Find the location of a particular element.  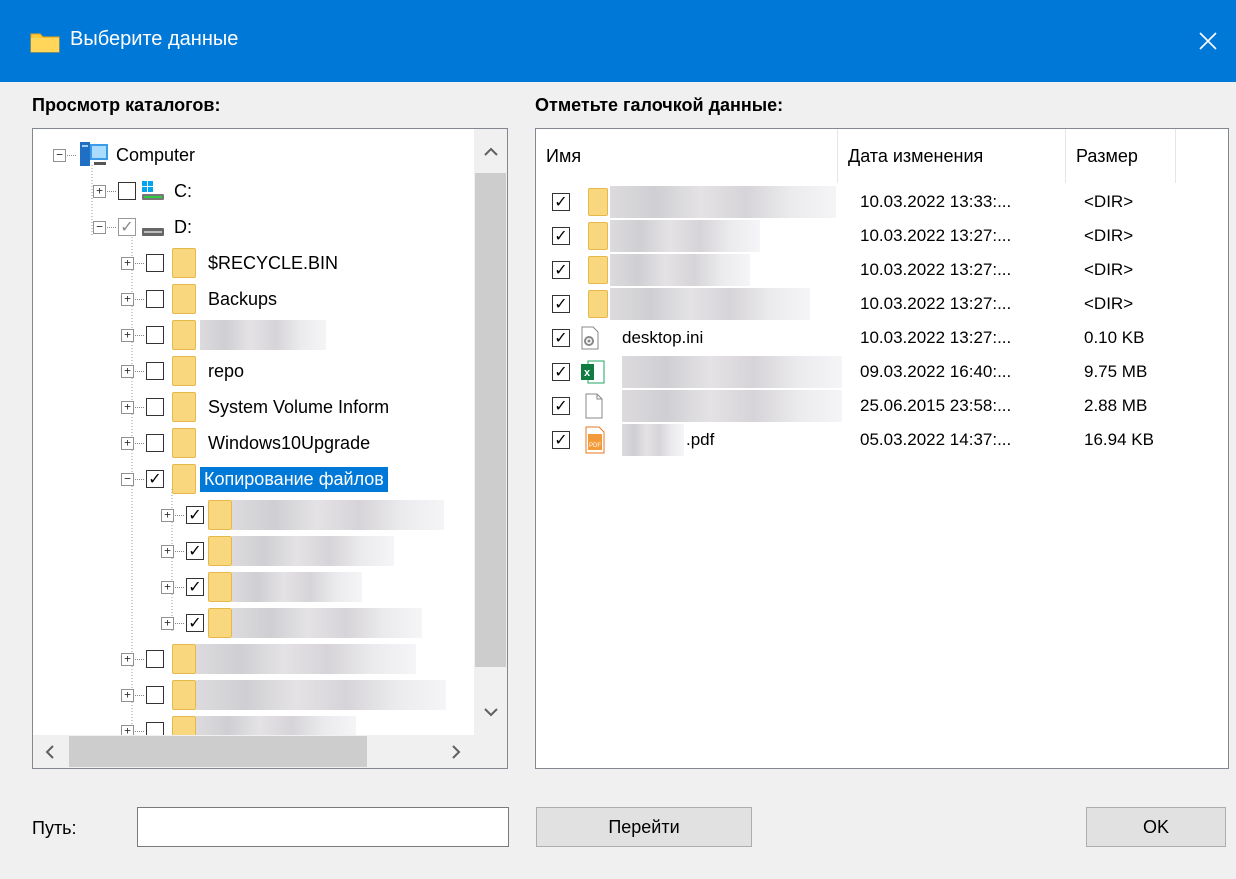

tree-node-drive-c: + C: is located at coordinates (144, 191).